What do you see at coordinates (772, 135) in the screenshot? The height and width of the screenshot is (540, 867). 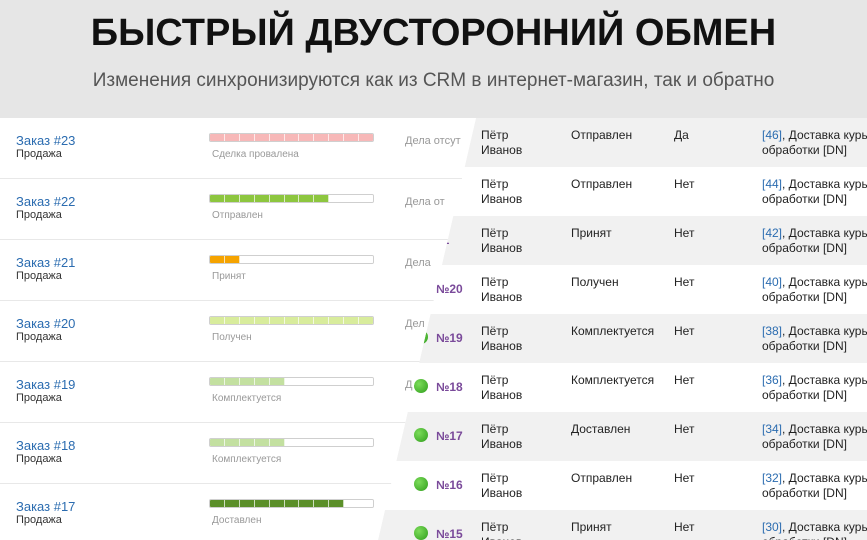 I see `delivery-id-link: [46]` at bounding box center [772, 135].